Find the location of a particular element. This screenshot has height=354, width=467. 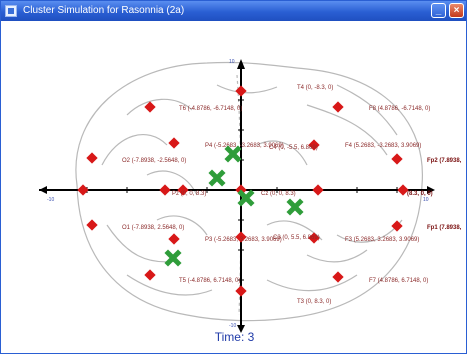

electrode-label: T4 (0, -8.3, 0) is located at coordinates (315, 88).